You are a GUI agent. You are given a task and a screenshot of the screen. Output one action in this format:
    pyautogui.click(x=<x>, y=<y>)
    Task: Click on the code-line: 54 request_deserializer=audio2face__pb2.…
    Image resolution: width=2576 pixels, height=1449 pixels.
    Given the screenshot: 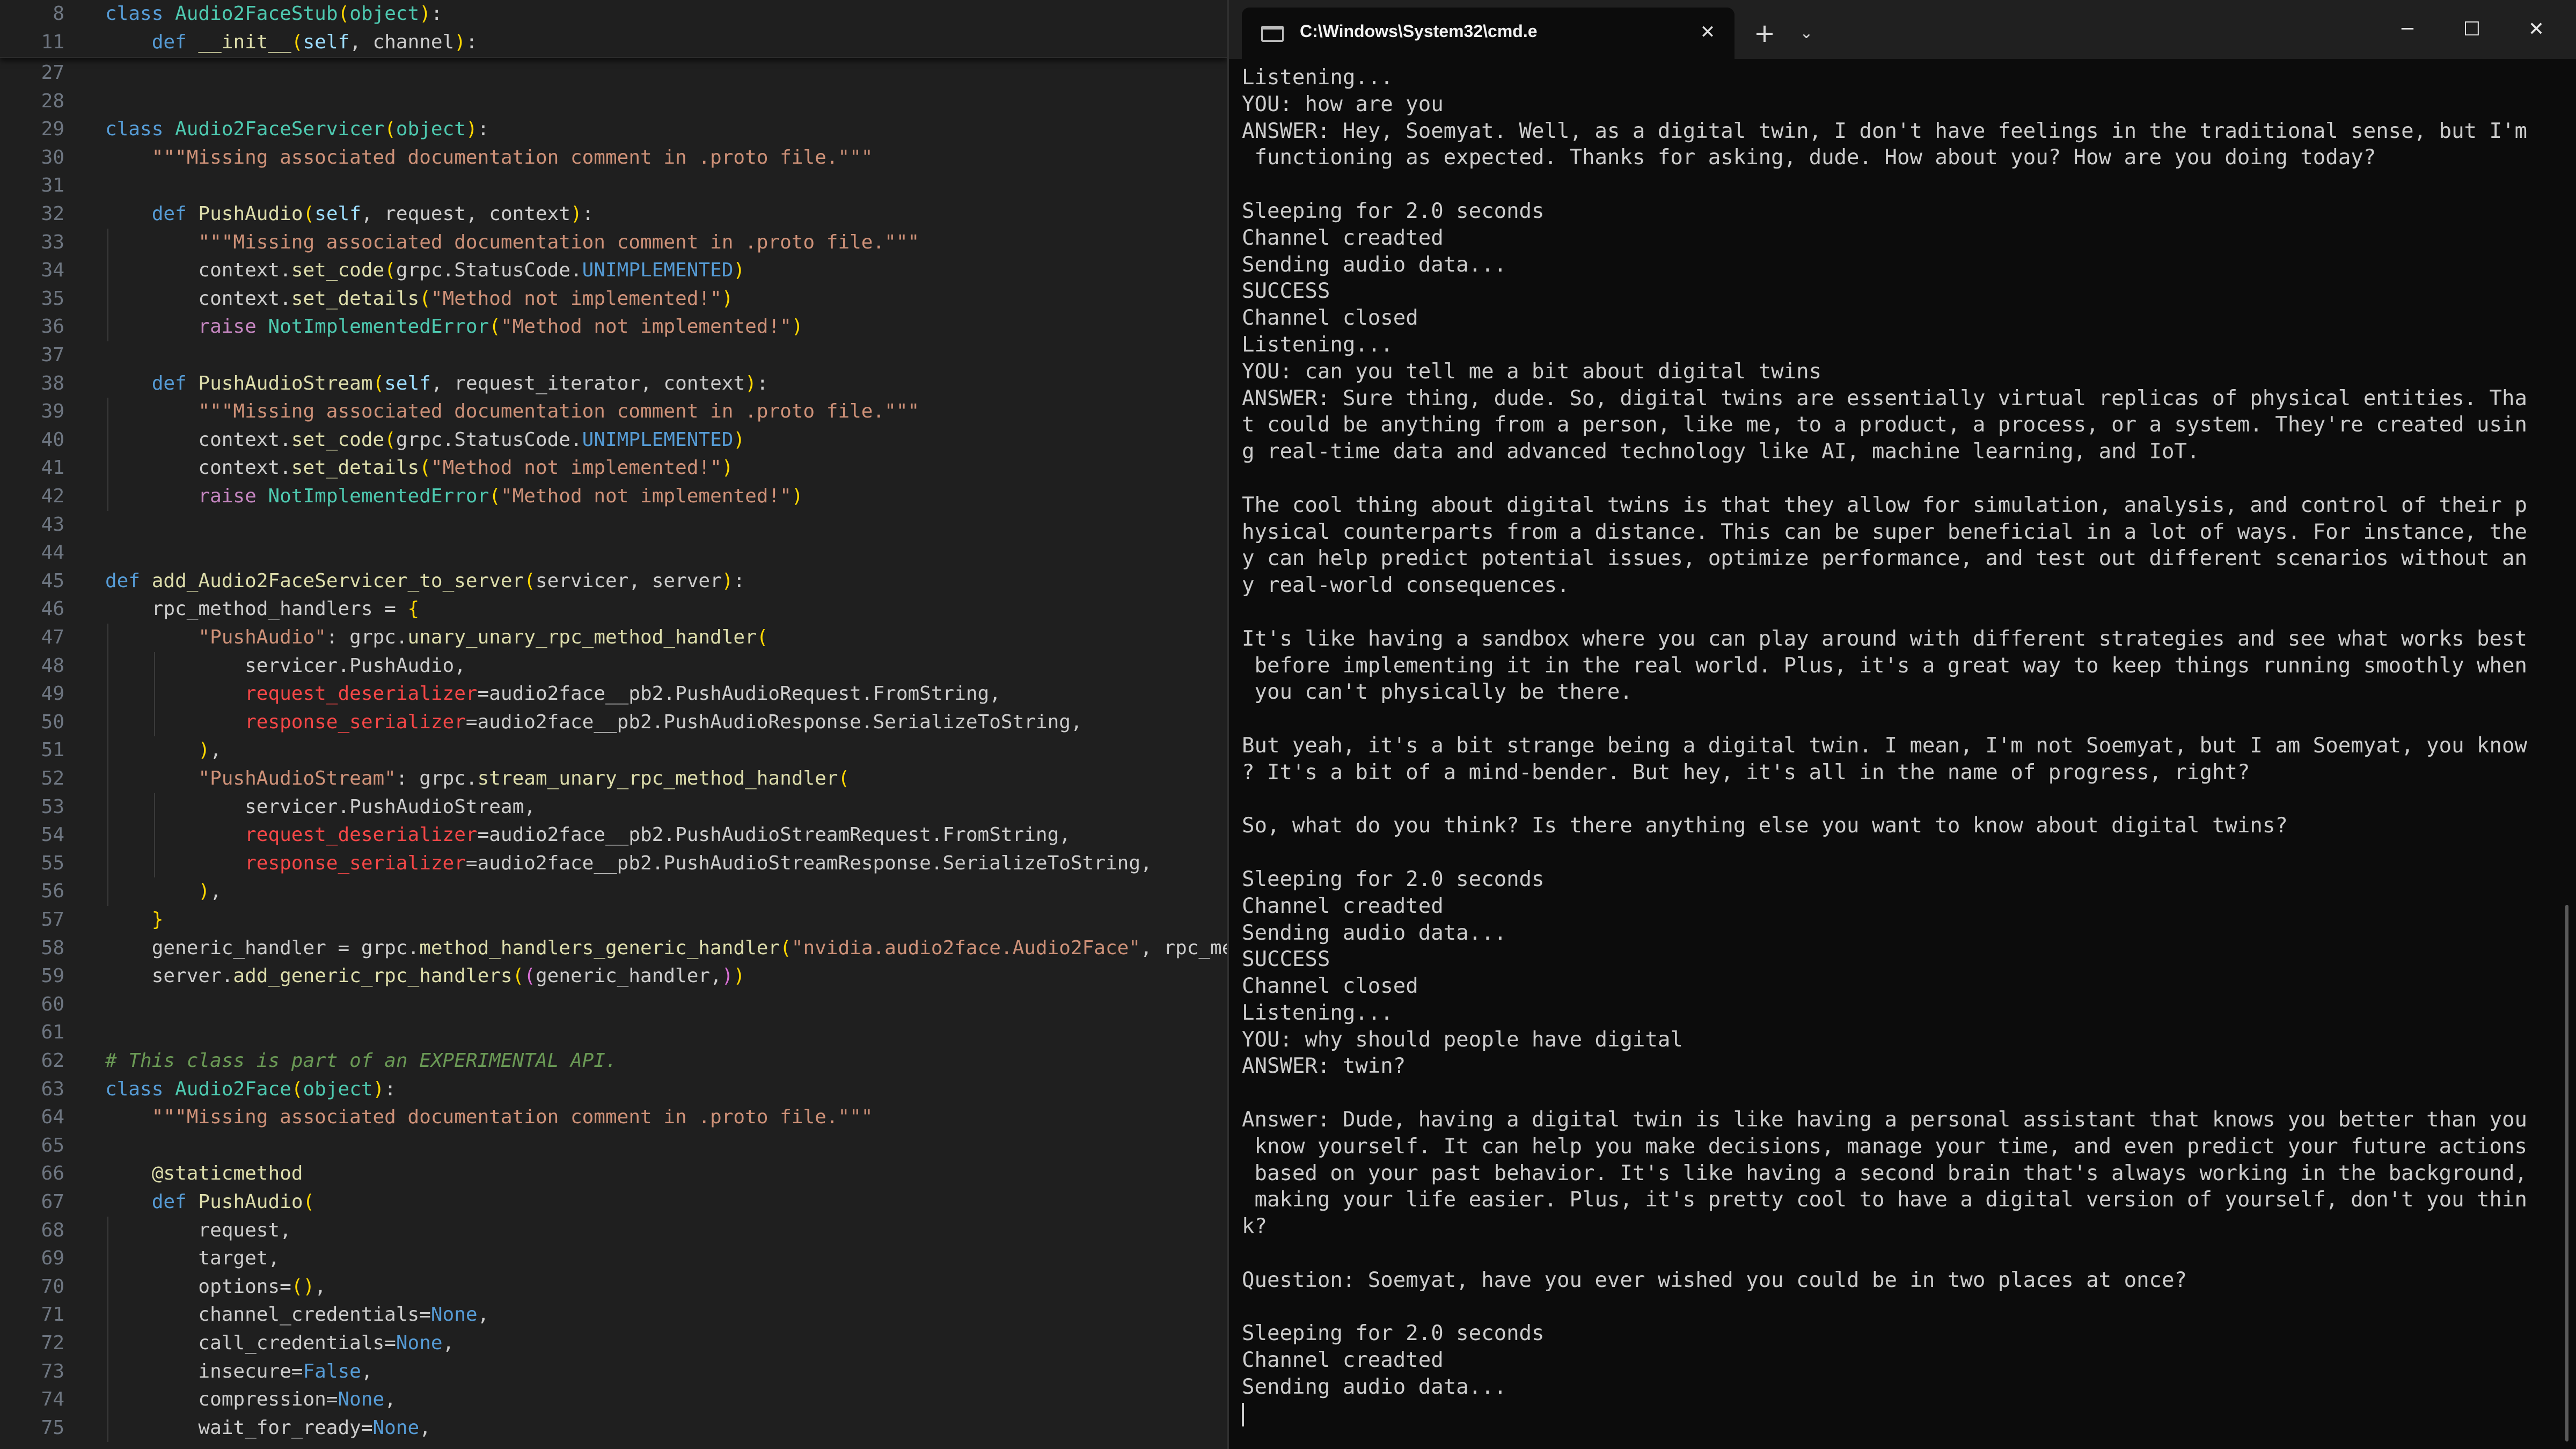 What is the action you would take?
    pyautogui.click(x=613, y=835)
    